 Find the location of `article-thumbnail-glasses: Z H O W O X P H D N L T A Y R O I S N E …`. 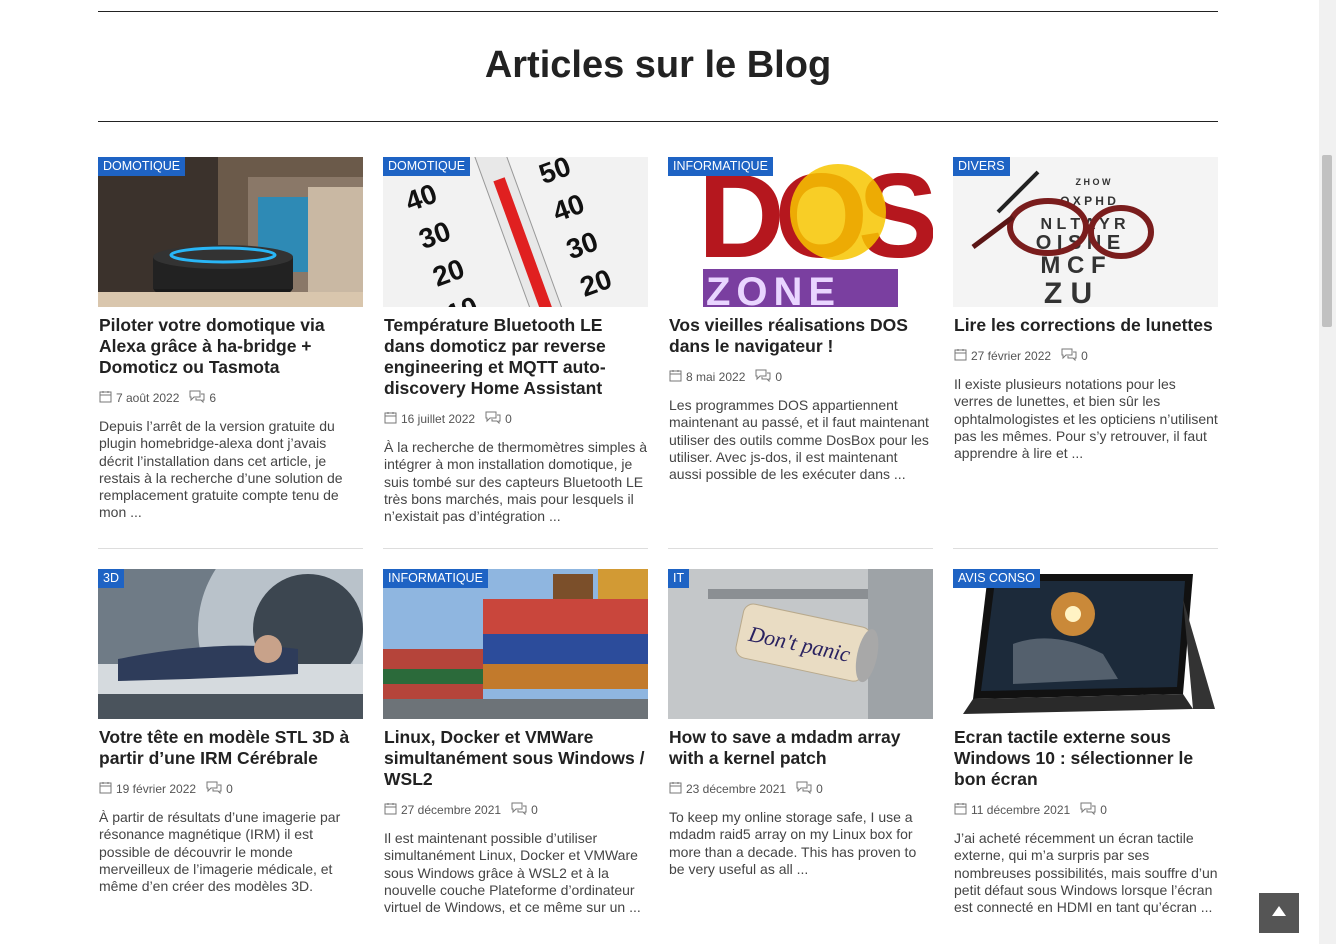

article-thumbnail-glasses: Z H O W O X P H D N L T A Y R O I S N E … is located at coordinates (1085, 232).